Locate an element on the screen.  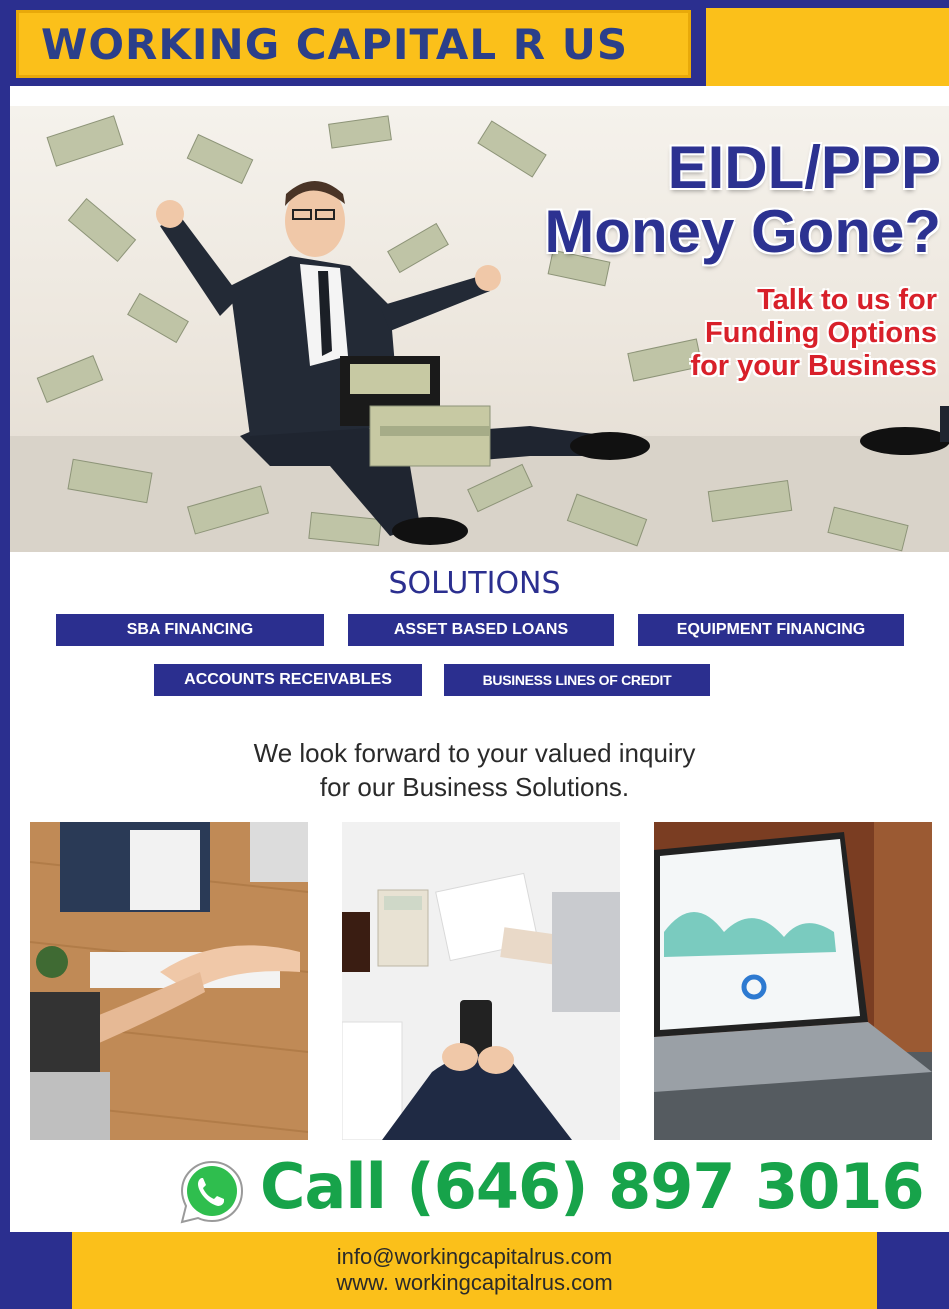
solution-business-lines-of-credit: BUSINESS LINES OF CREDIT is located at coordinates (577, 680).